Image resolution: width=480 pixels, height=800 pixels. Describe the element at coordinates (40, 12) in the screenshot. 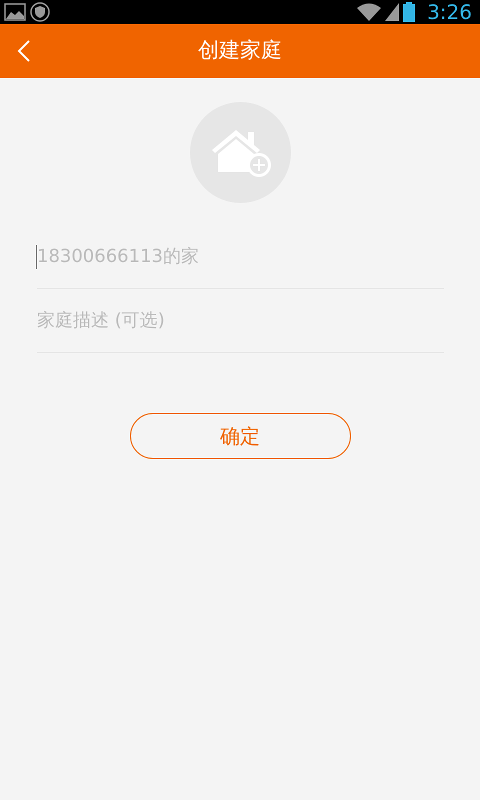

I see `shield-icon` at that location.